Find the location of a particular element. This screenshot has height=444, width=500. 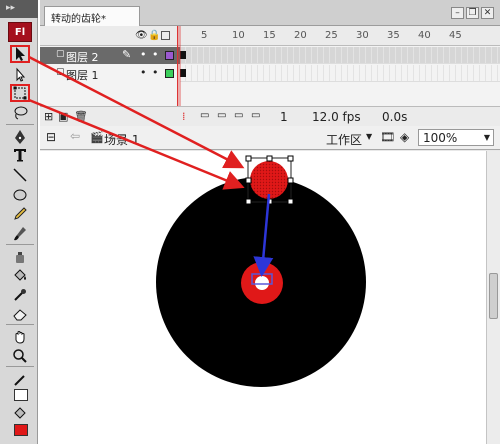

ruler-tick-label: 45 is located at coordinates (455, 35).